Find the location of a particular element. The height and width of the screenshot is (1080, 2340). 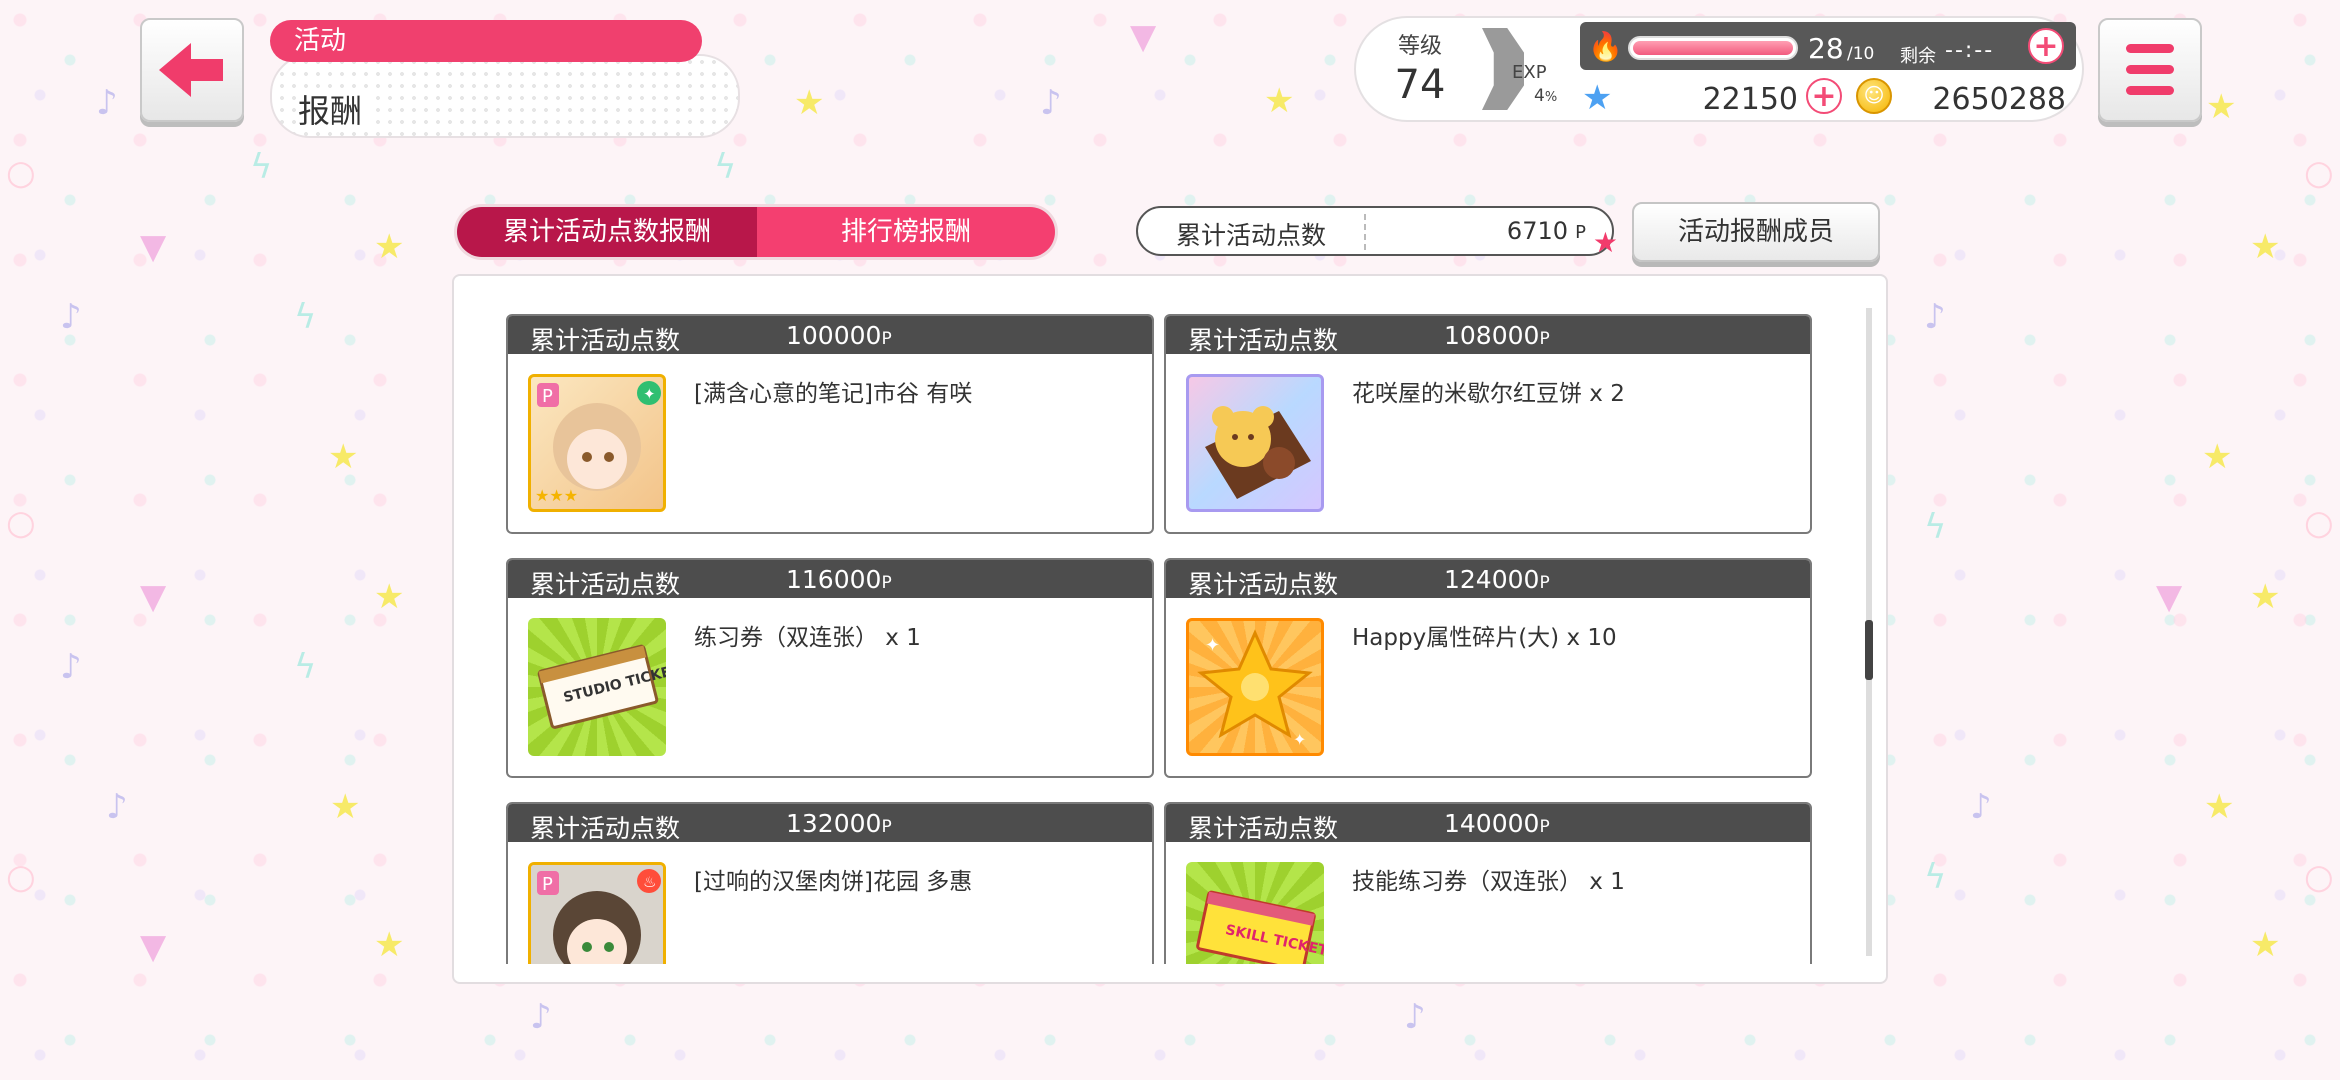

happy-shard-icon: ✦ ✦ is located at coordinates (1255, 687).